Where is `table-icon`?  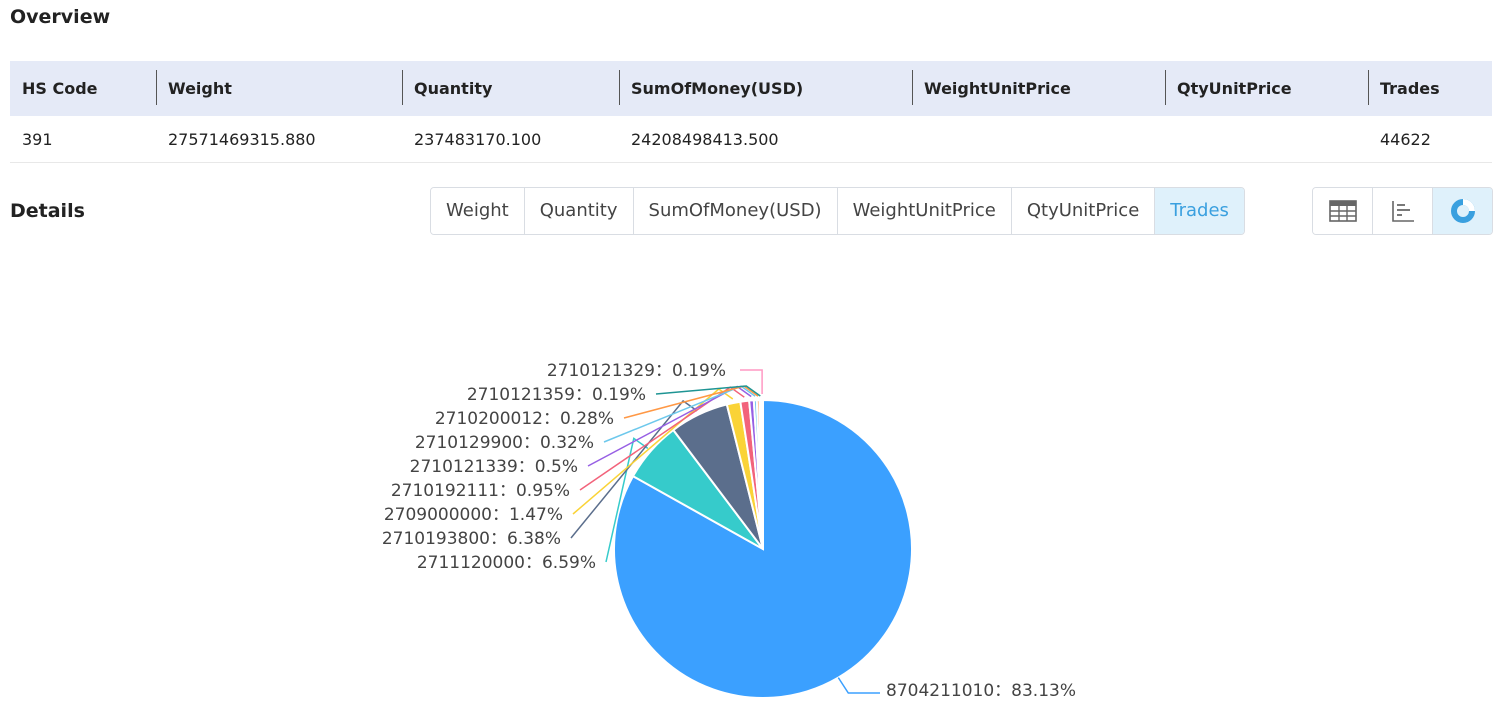
table-icon is located at coordinates (1342, 211).